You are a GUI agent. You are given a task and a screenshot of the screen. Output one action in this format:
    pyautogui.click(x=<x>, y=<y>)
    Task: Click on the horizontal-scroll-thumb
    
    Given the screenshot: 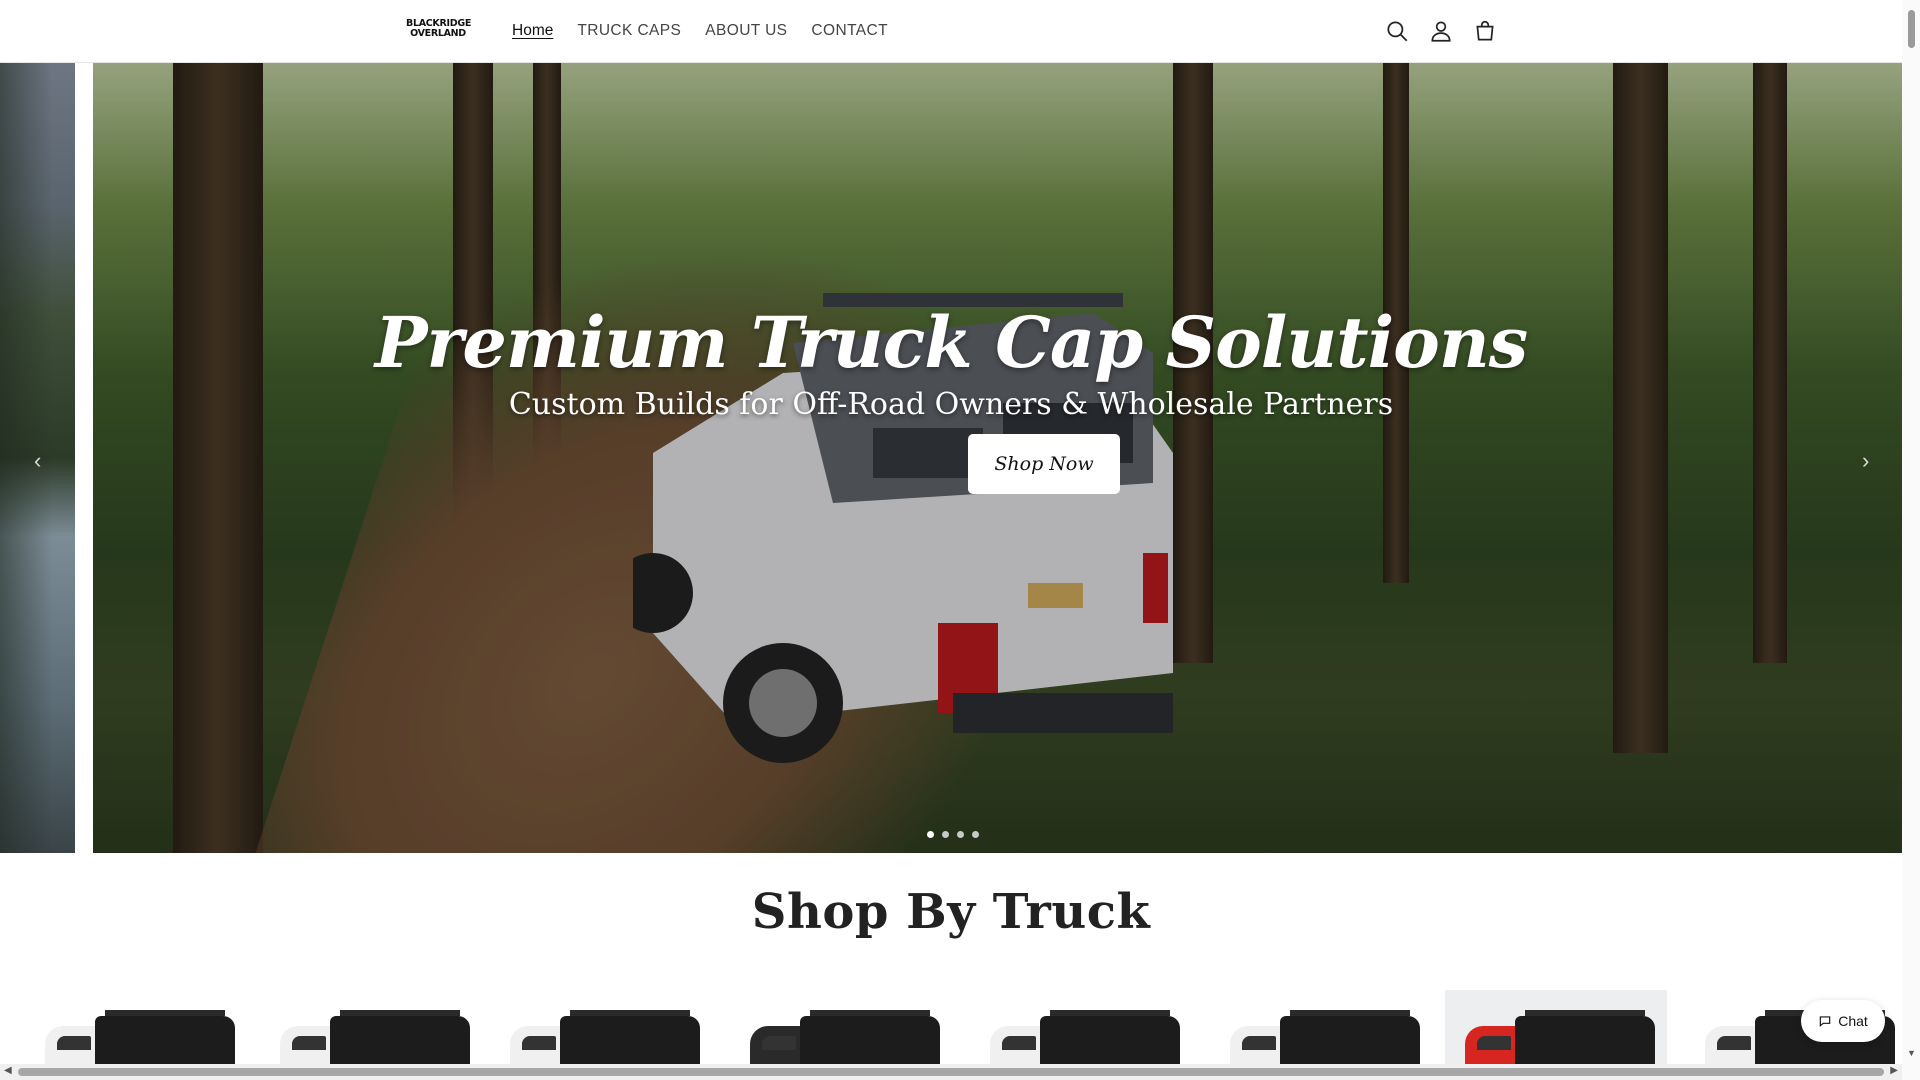 What is the action you would take?
    pyautogui.click(x=951, y=1072)
    